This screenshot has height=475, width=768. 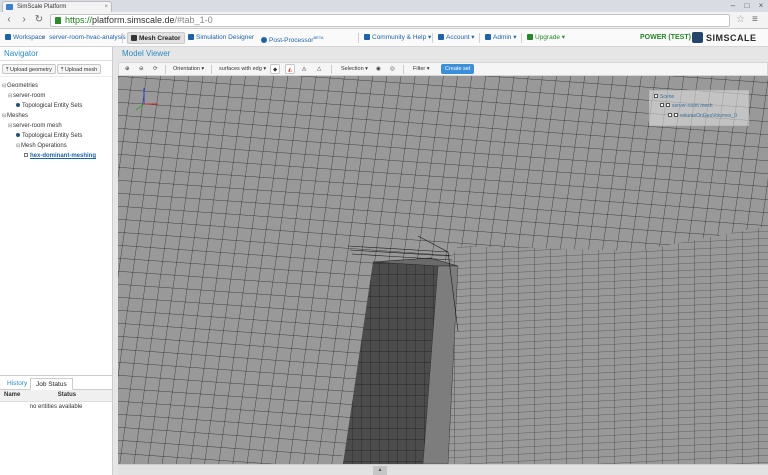 I want to click on bookmark-star-icon: ☆, so click(x=740, y=19).